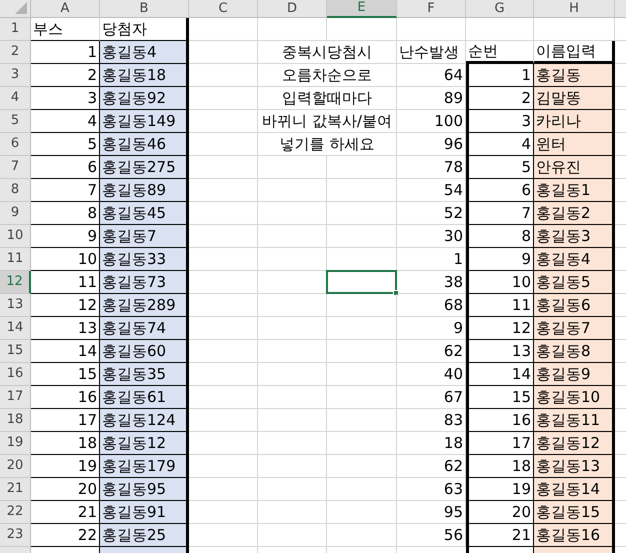 The height and width of the screenshot is (553, 626). I want to click on cell-text: 15, so click(88, 374).